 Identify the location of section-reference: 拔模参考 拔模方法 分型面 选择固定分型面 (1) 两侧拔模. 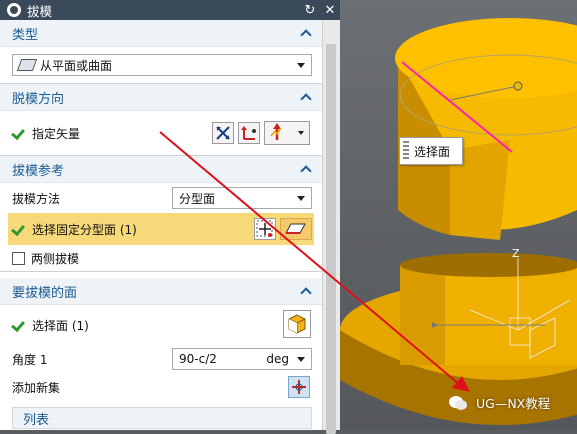
(161, 214).